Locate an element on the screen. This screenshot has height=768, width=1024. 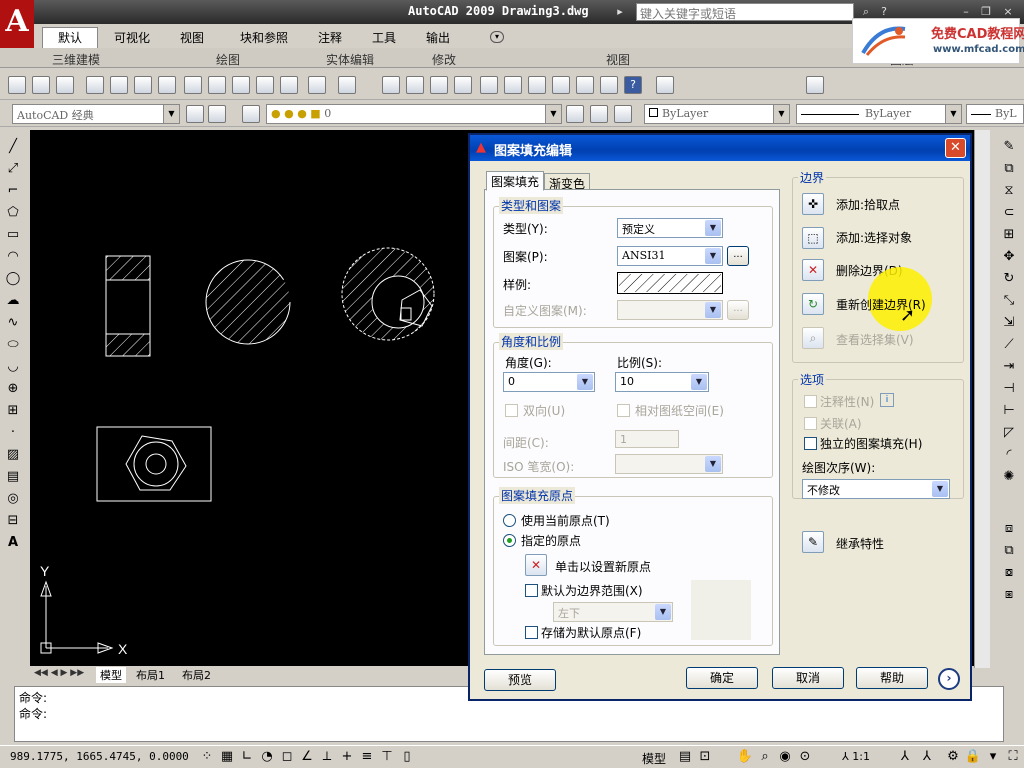
construction-line-icon: ⤢ is located at coordinates (13, 169).